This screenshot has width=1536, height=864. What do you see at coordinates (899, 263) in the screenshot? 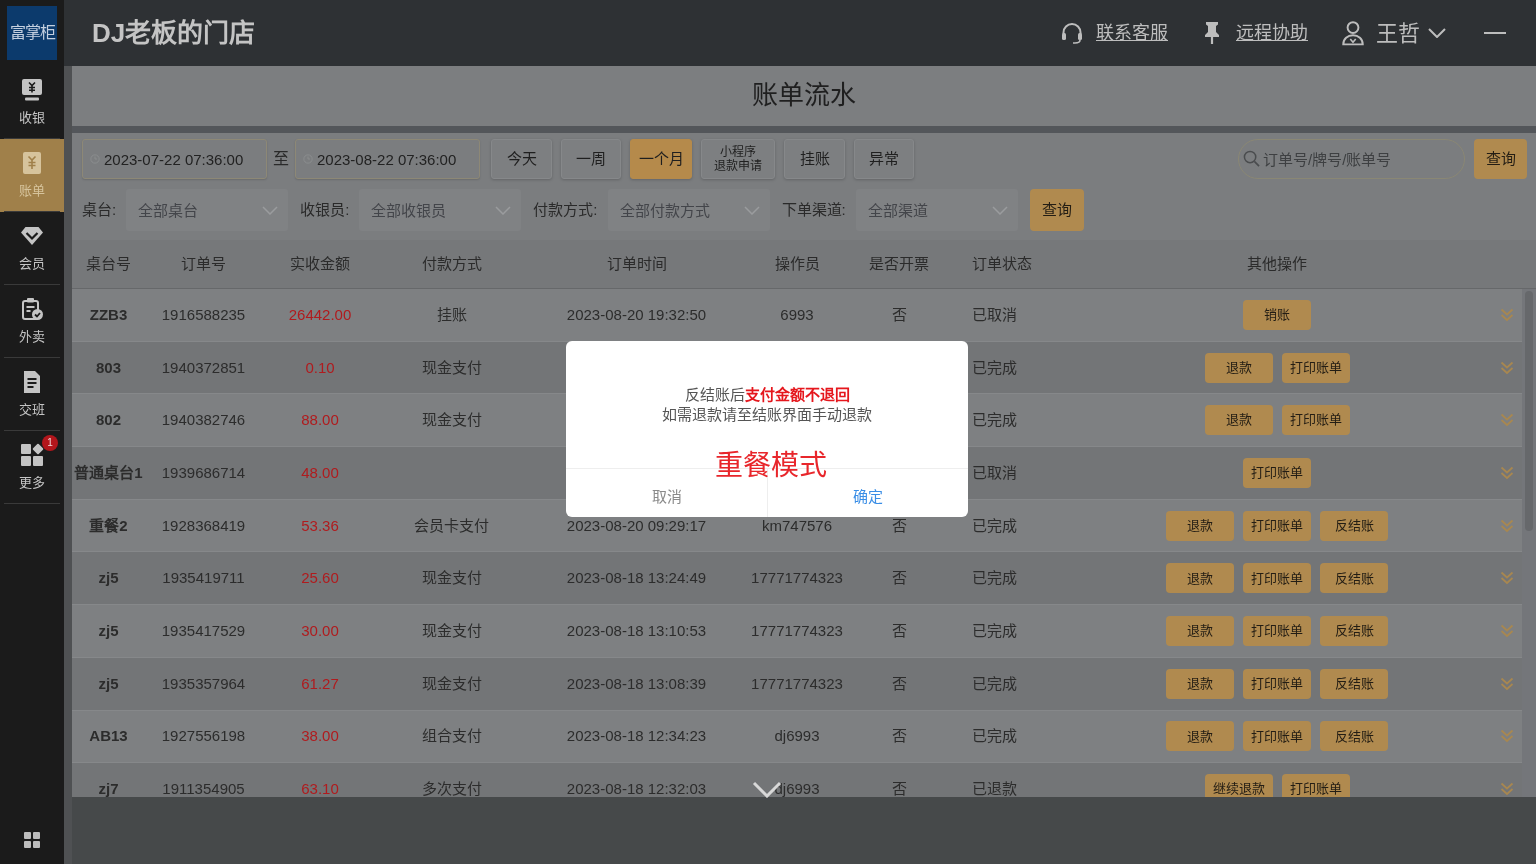
I see `column-header: 是否开票` at bounding box center [899, 263].